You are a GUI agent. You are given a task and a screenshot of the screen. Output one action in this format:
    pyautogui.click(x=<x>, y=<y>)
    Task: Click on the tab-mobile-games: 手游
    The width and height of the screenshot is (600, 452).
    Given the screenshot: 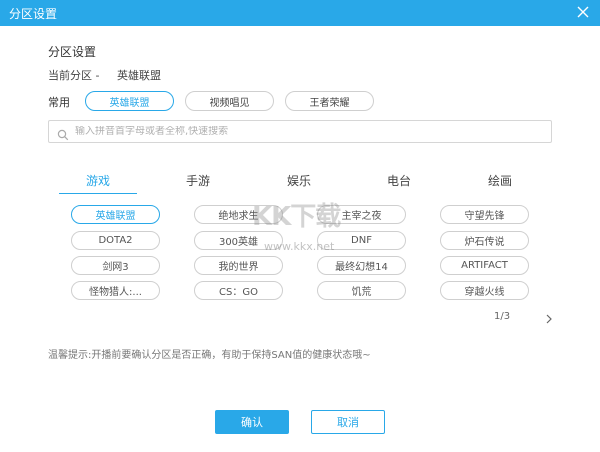 What is the action you would take?
    pyautogui.click(x=198, y=184)
    